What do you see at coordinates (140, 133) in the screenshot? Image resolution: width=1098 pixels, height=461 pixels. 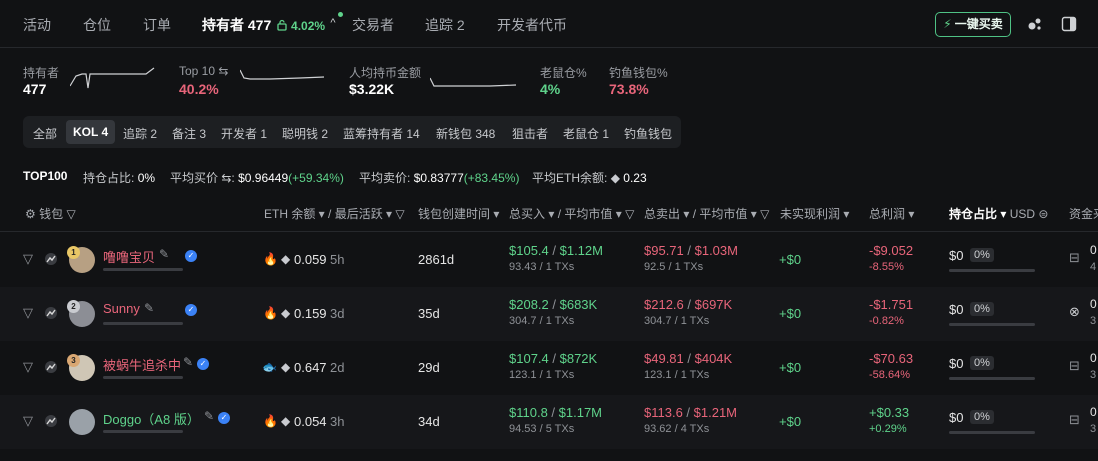 I see `filter-tracking: 追踪 2` at bounding box center [140, 133].